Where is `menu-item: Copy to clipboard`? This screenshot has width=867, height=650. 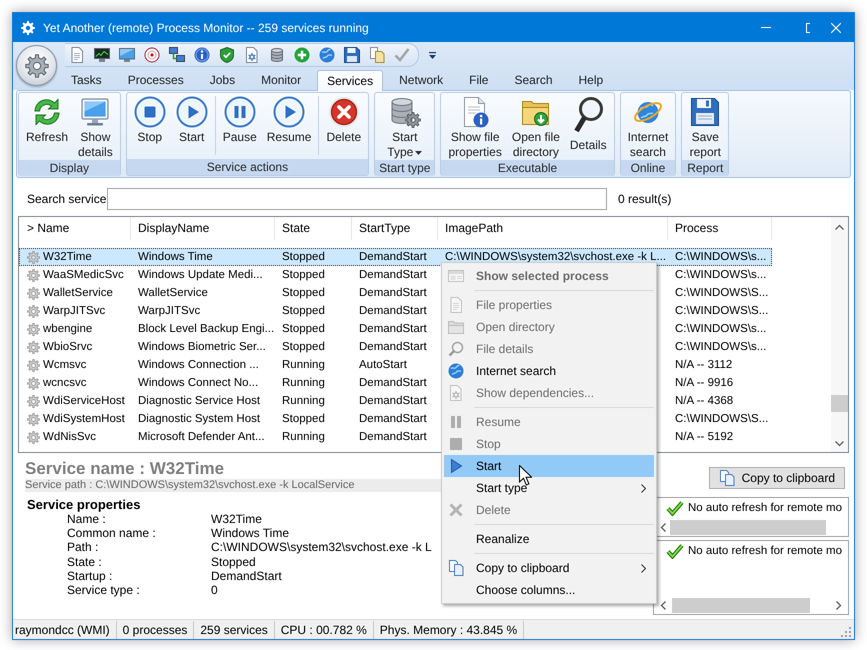 menu-item: Copy to clipboard is located at coordinates (549, 568).